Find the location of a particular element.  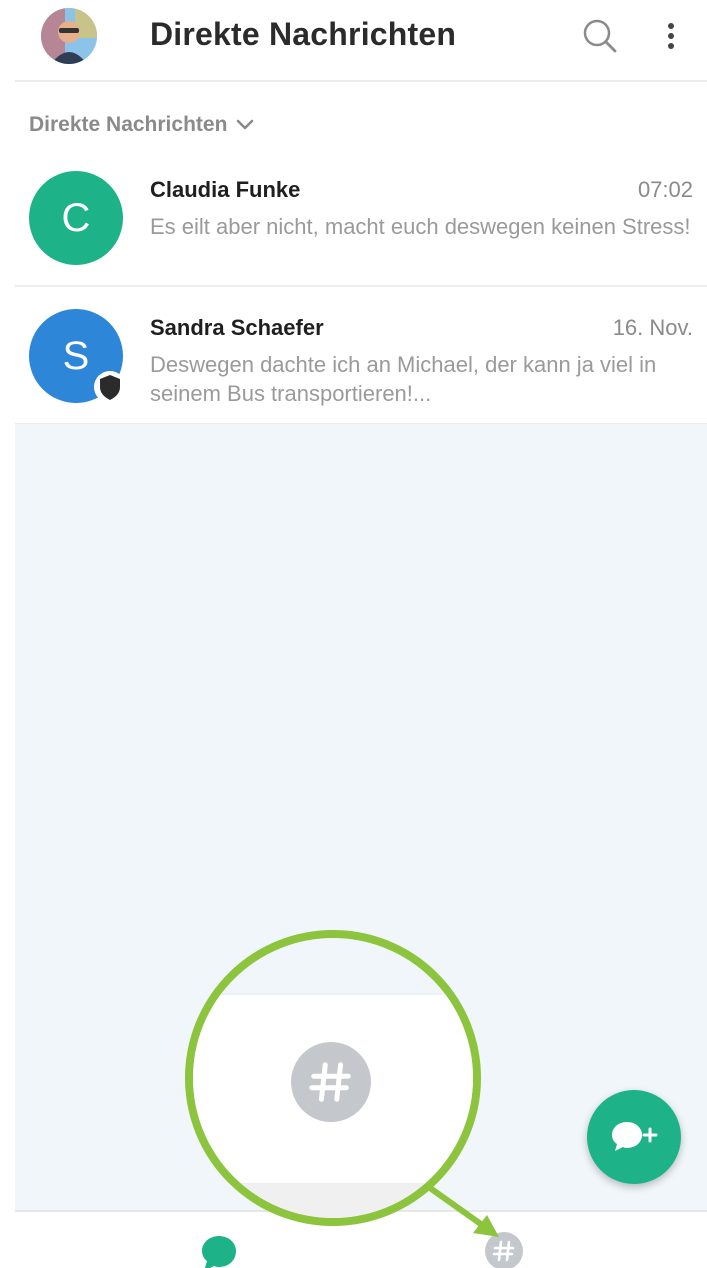

search-button is located at coordinates (600, 36).